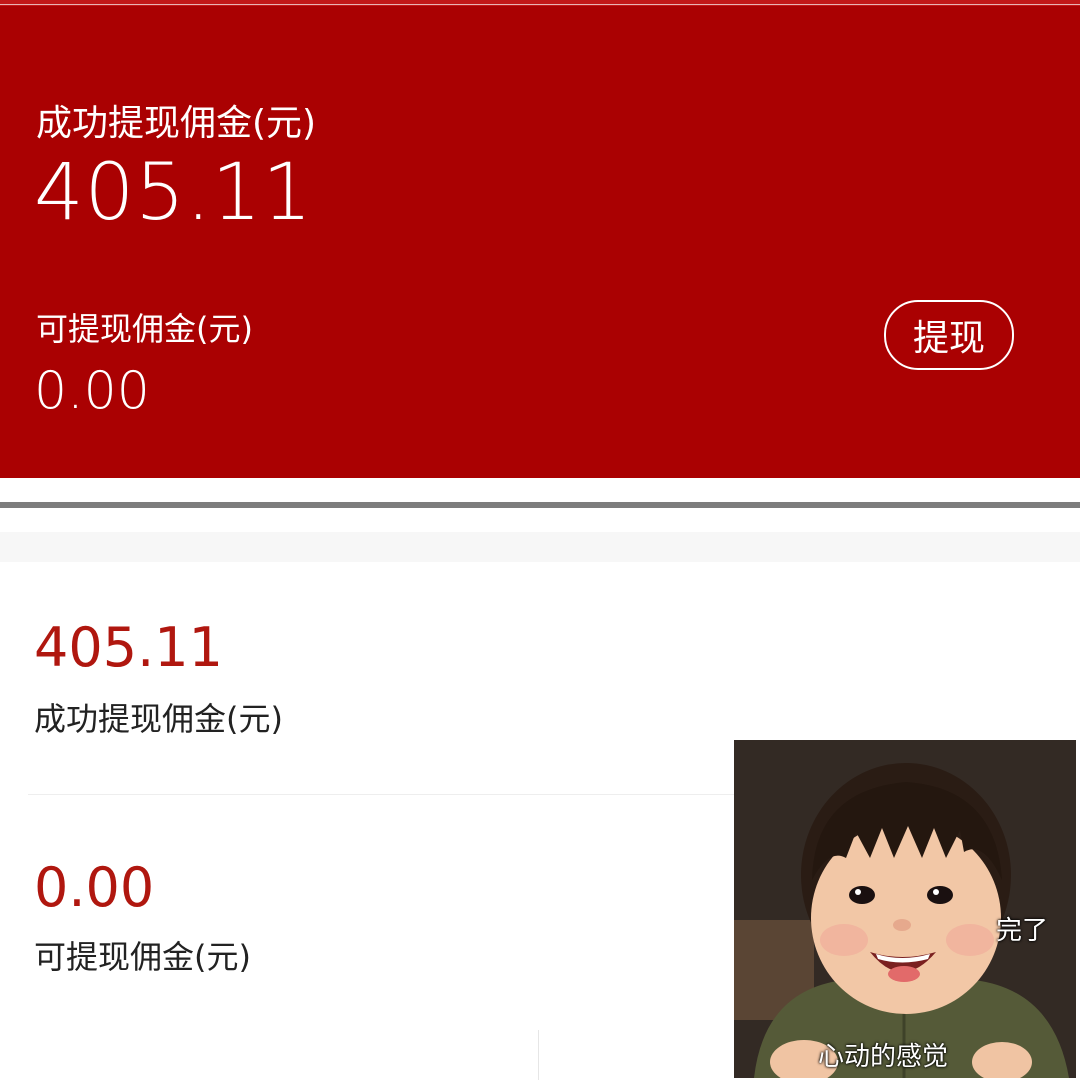 The image size is (1080, 1080). Describe the element at coordinates (540, 4) in the screenshot. I see `top-strip-line` at that location.